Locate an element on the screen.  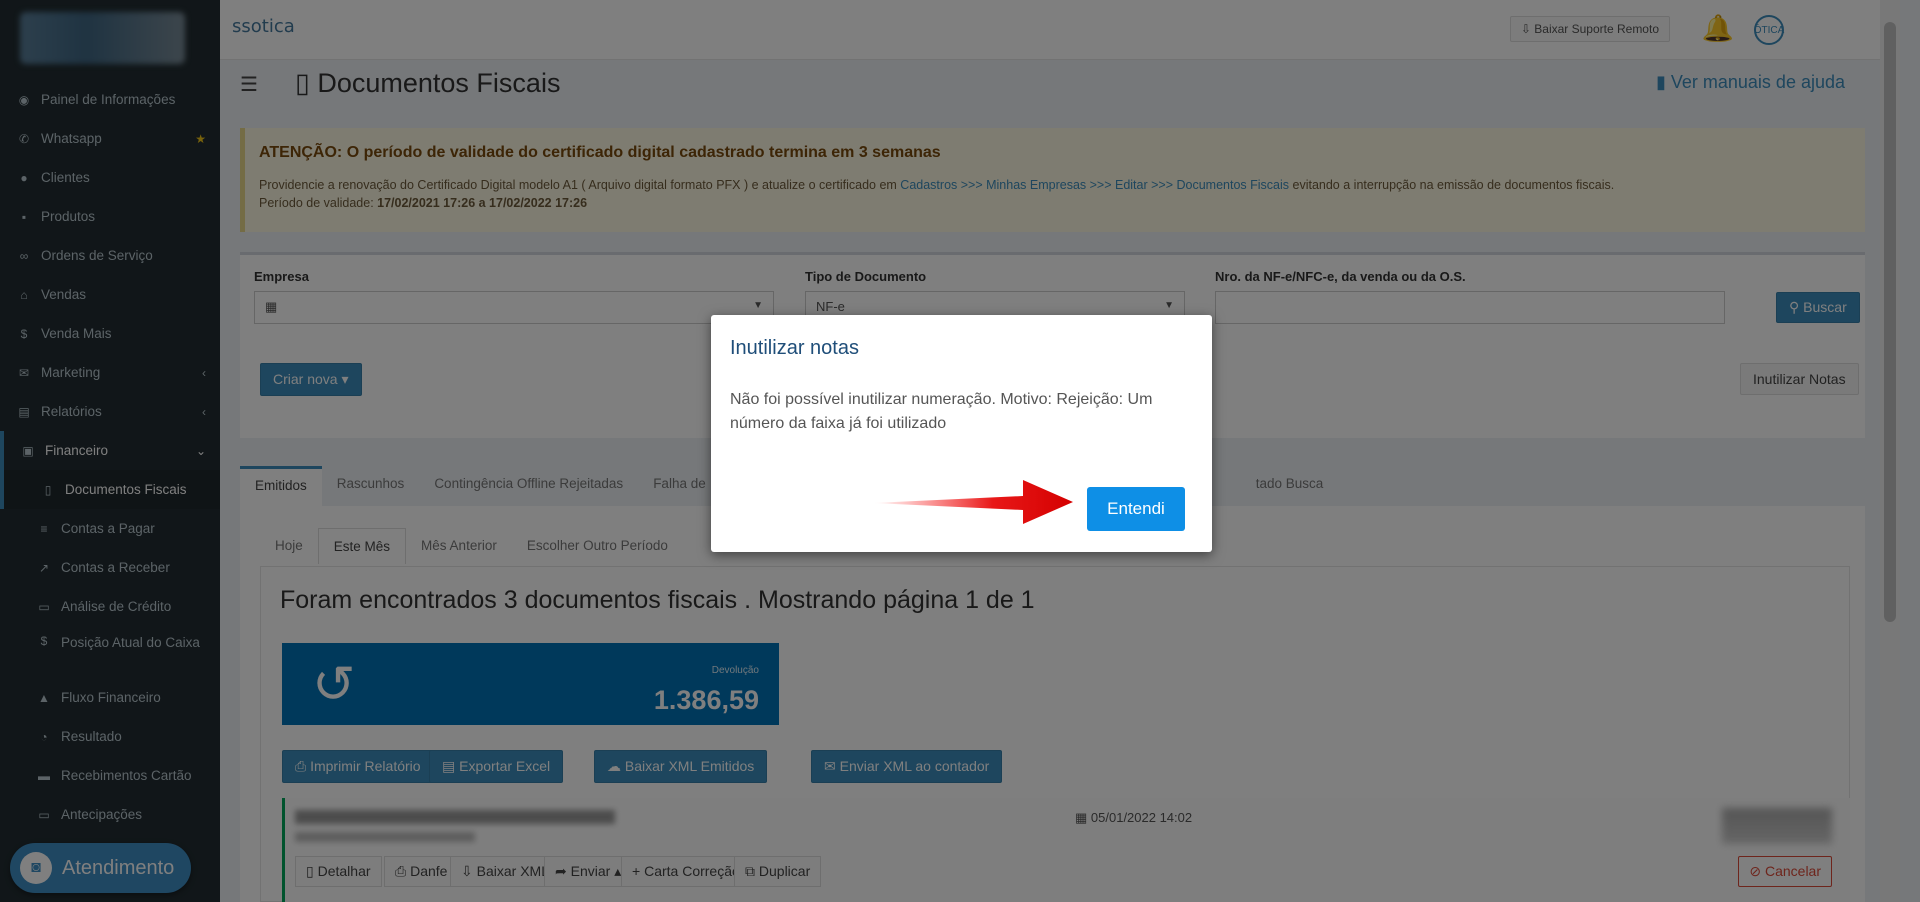
red-arrow-annotation is located at coordinates (973, 502).